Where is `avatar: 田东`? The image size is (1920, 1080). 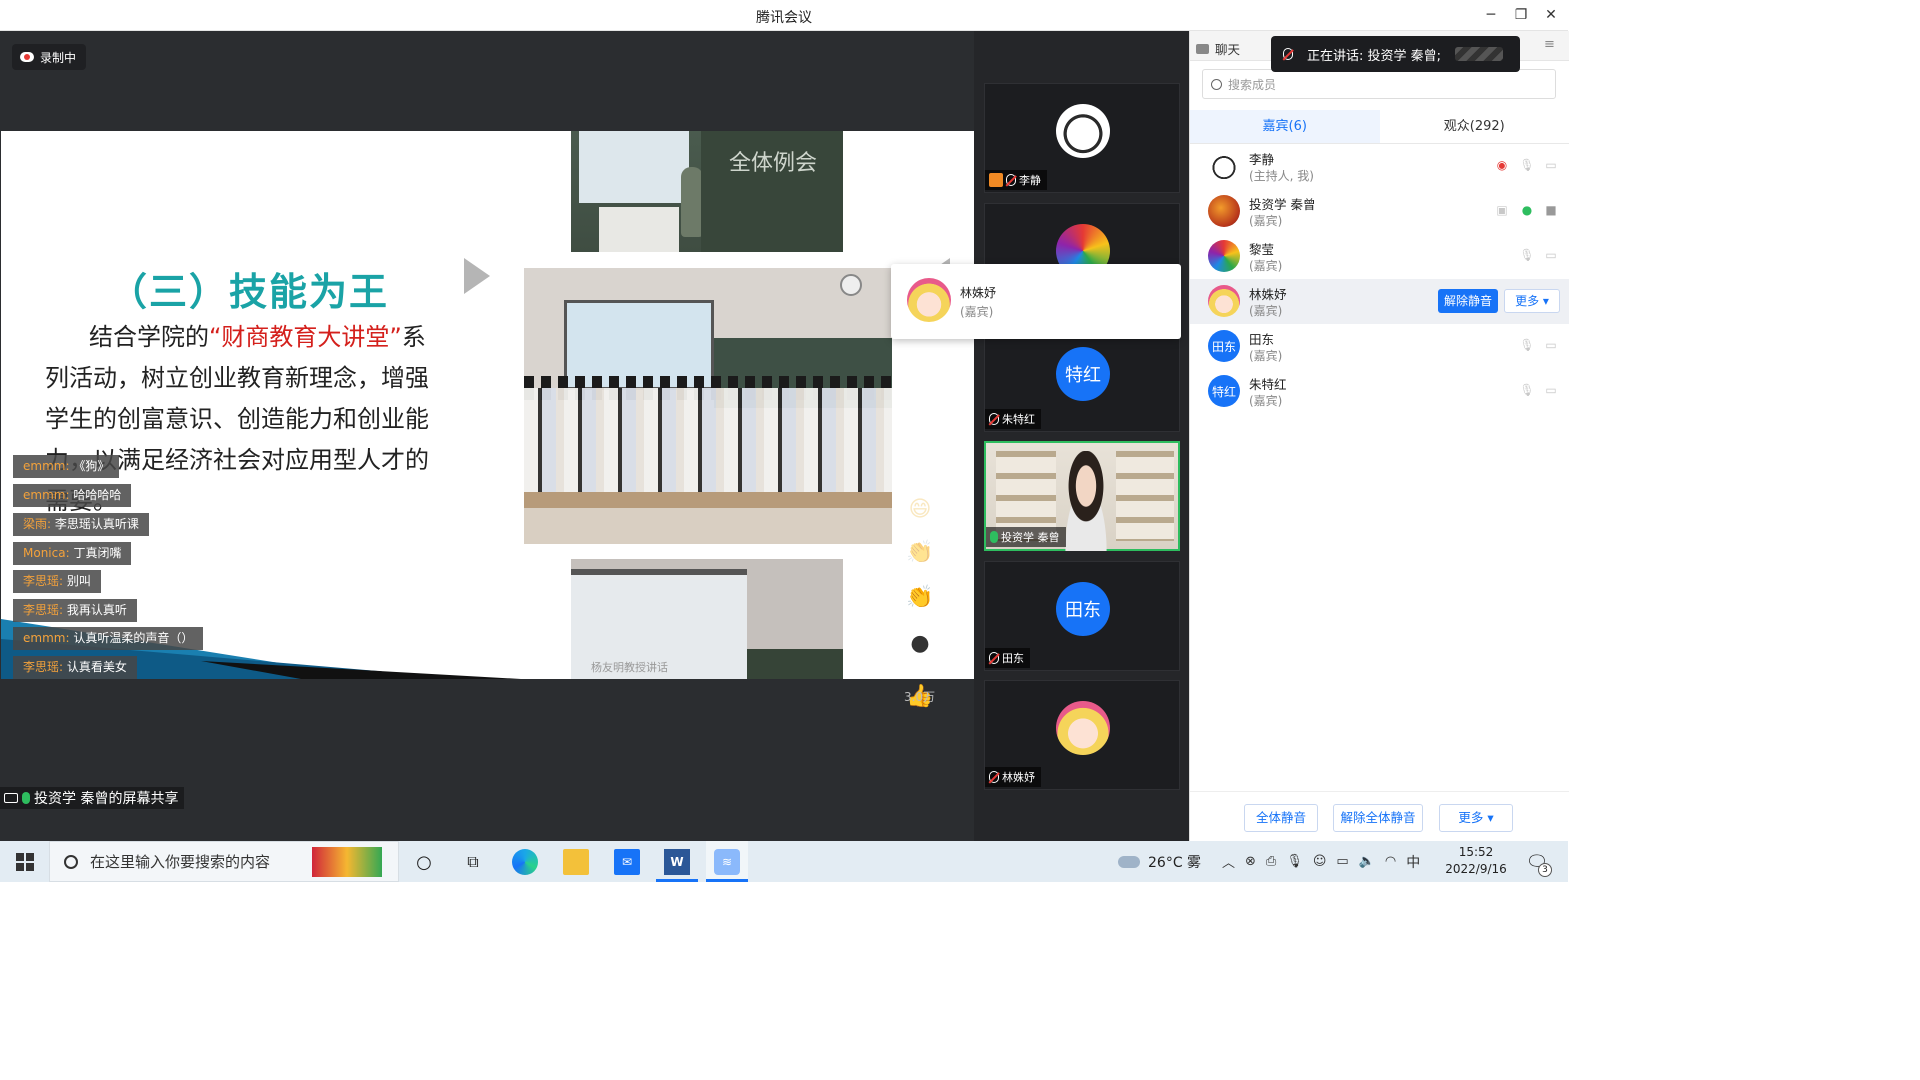 avatar: 田东 is located at coordinates (1083, 609).